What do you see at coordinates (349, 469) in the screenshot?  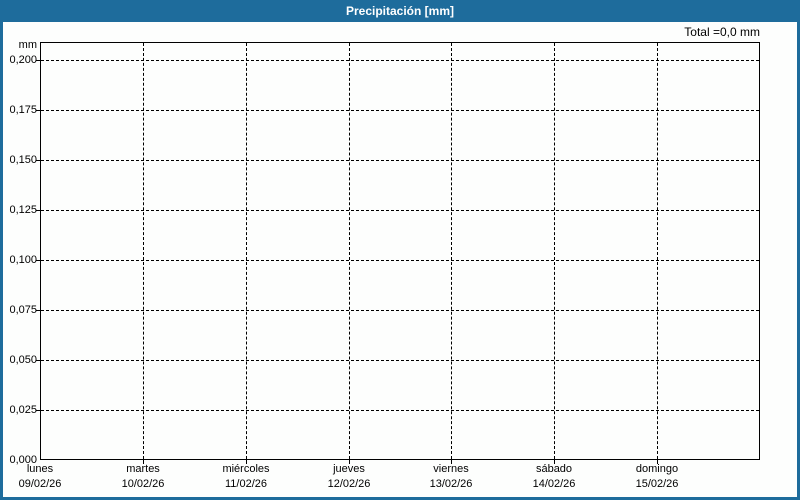 I see `x-day-label: jueves` at bounding box center [349, 469].